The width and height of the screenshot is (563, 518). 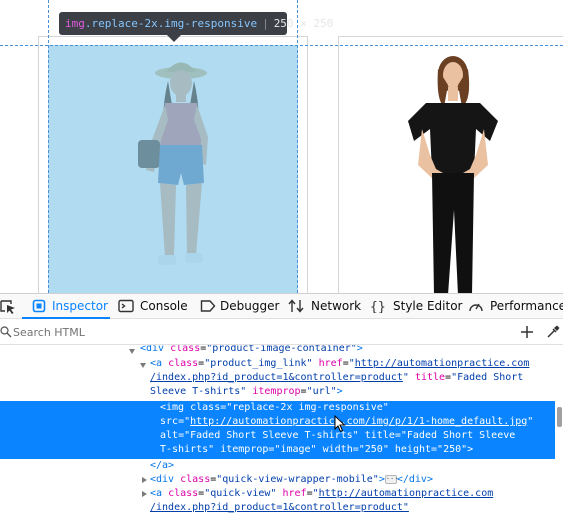 I want to click on markup-line-div-container: <div class="product-image-container">, so click(x=251, y=350).